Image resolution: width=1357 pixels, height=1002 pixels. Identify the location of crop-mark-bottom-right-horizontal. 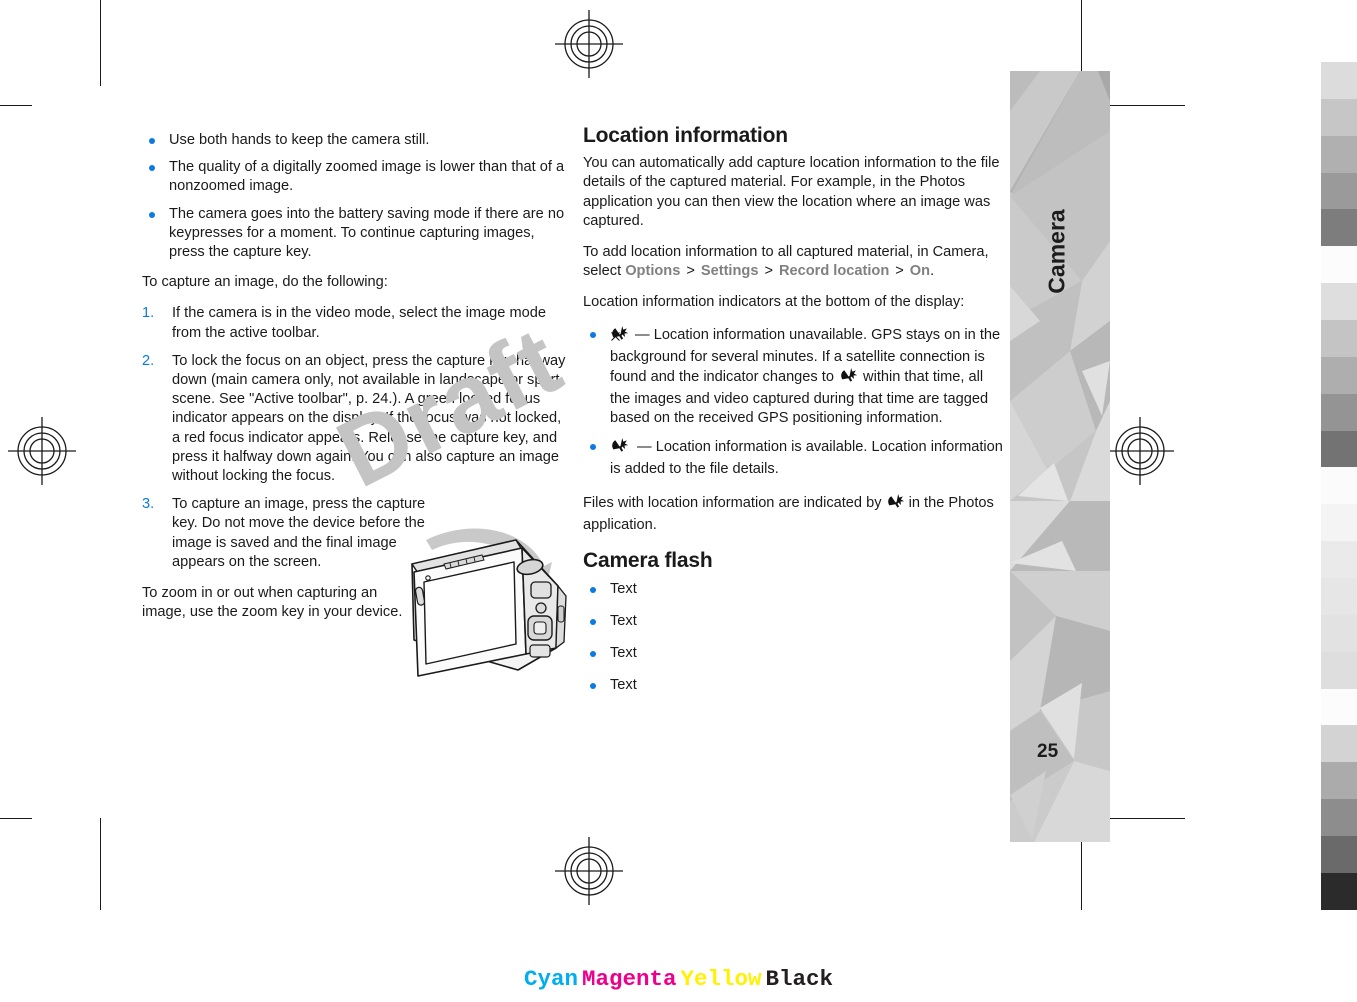
(1145, 818).